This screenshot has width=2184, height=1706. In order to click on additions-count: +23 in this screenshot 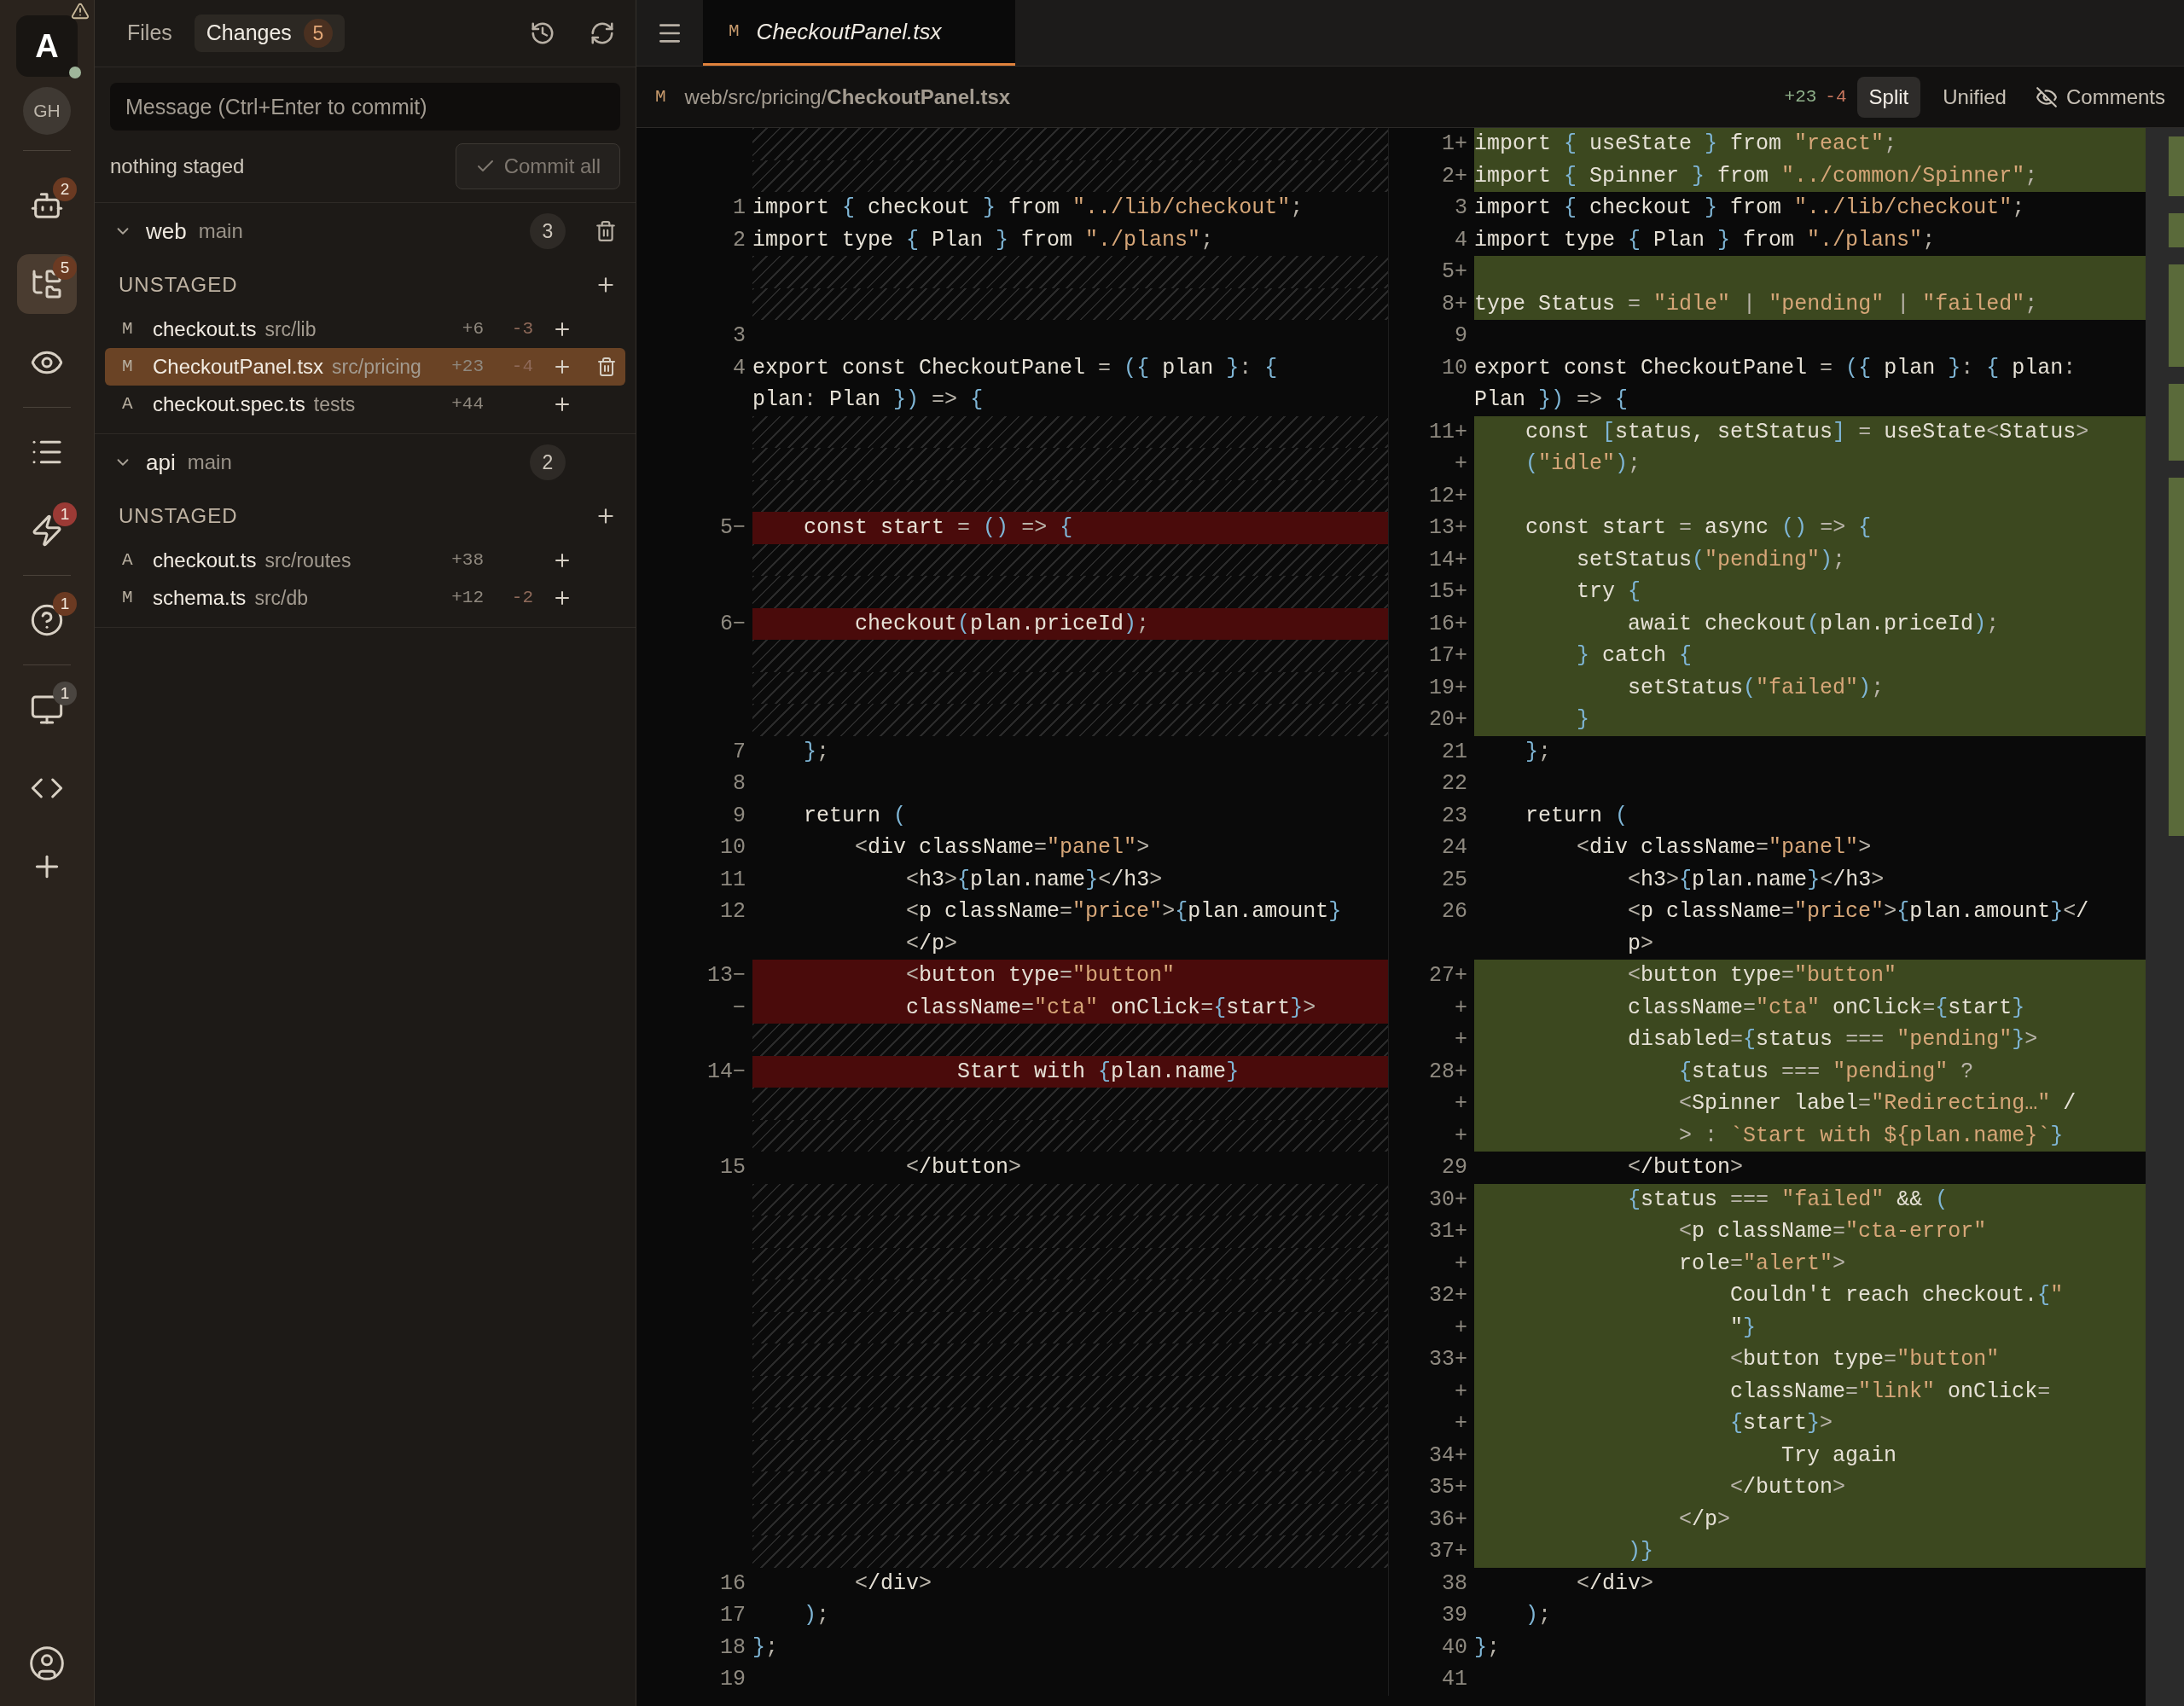, I will do `click(1800, 97)`.